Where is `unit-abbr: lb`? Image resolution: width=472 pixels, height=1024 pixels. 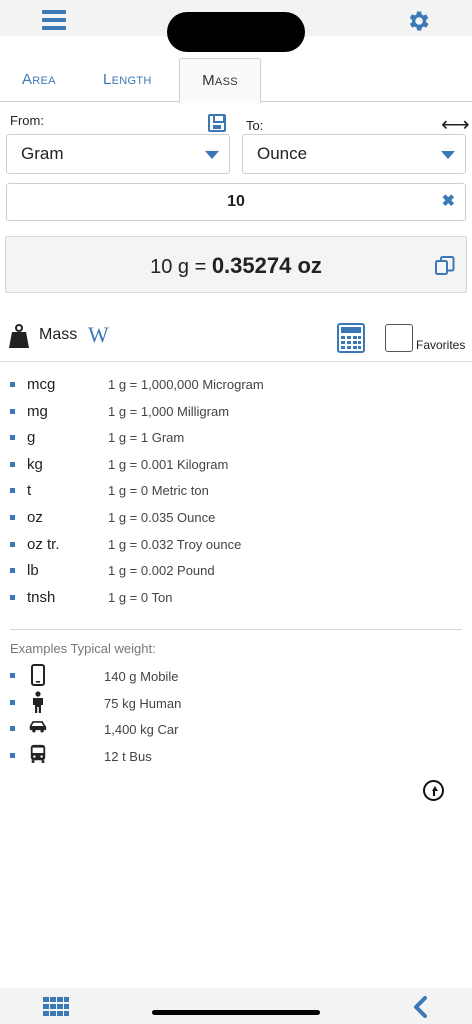 unit-abbr: lb is located at coordinates (33, 571).